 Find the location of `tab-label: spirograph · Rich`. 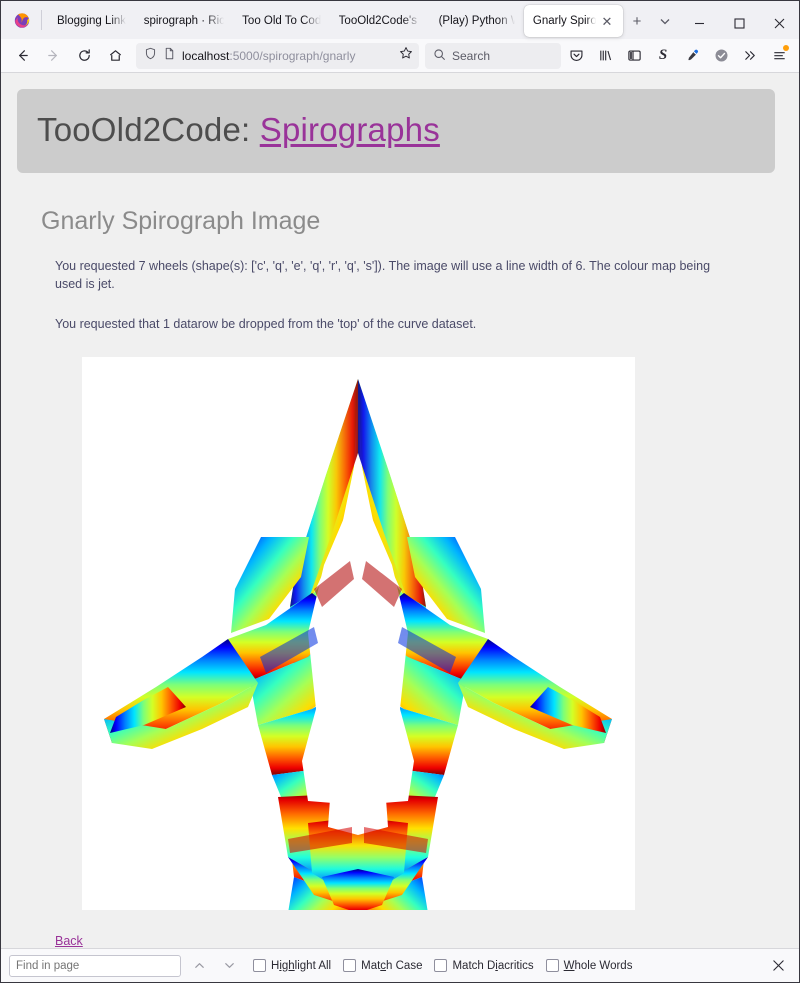

tab-label: spirograph · Rich is located at coordinates (184, 21).